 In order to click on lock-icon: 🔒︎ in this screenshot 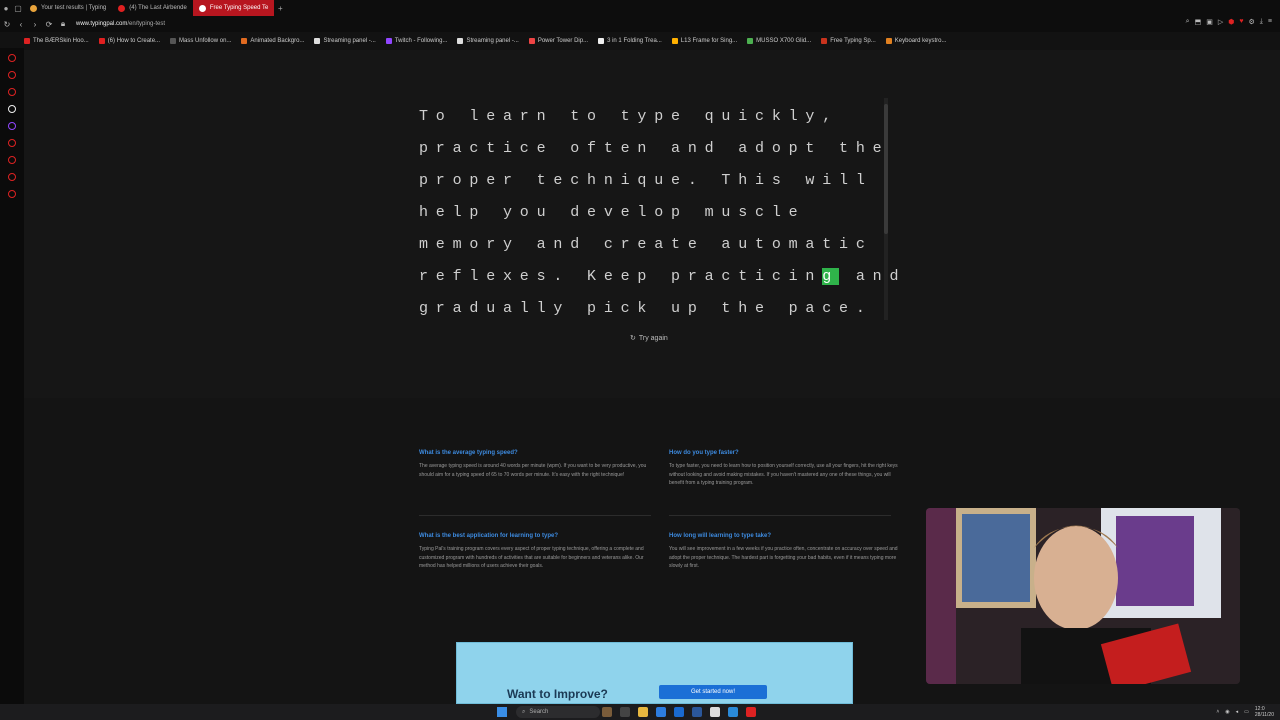, I will do `click(63, 23)`.